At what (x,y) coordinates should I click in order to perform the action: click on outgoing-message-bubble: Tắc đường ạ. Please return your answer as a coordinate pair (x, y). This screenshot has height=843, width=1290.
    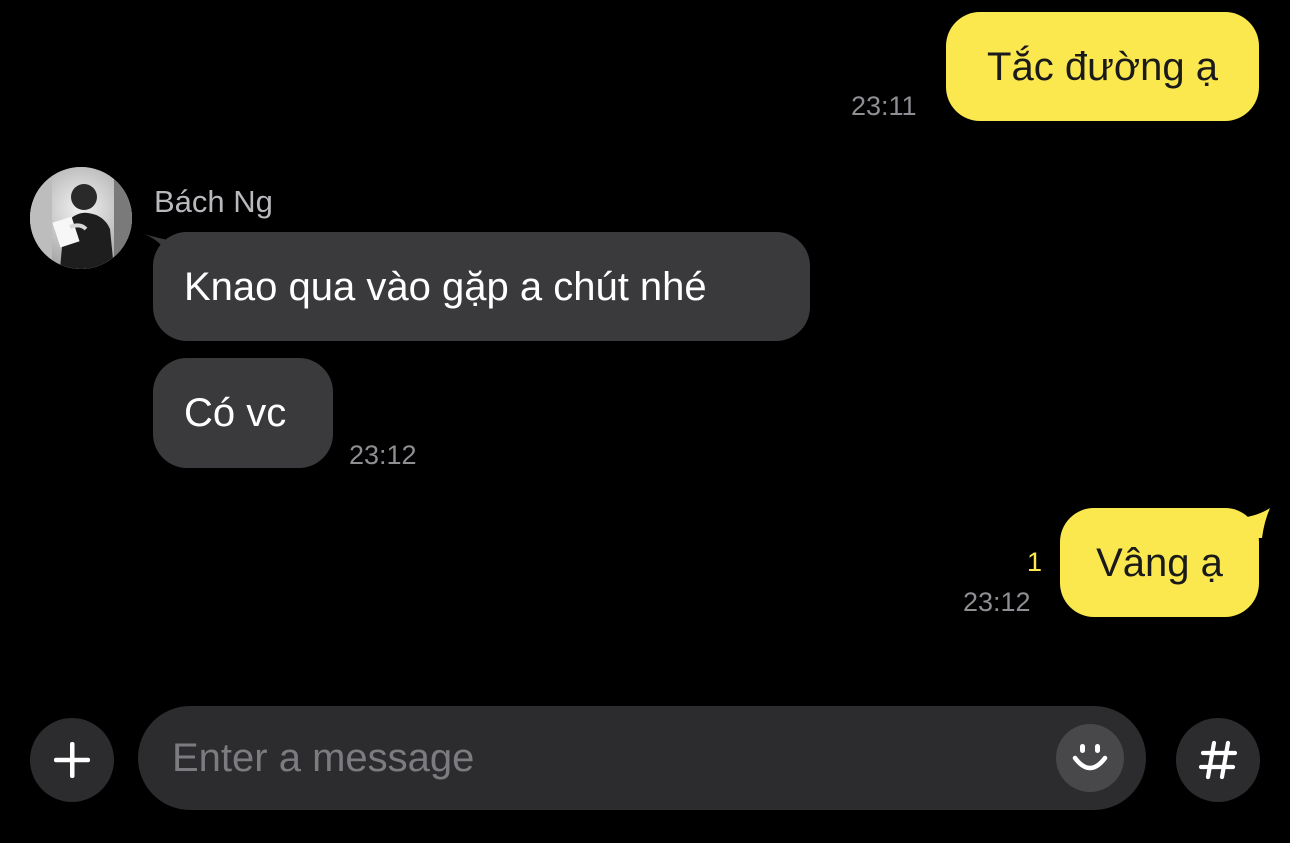
    Looking at the image, I should click on (1102, 66).